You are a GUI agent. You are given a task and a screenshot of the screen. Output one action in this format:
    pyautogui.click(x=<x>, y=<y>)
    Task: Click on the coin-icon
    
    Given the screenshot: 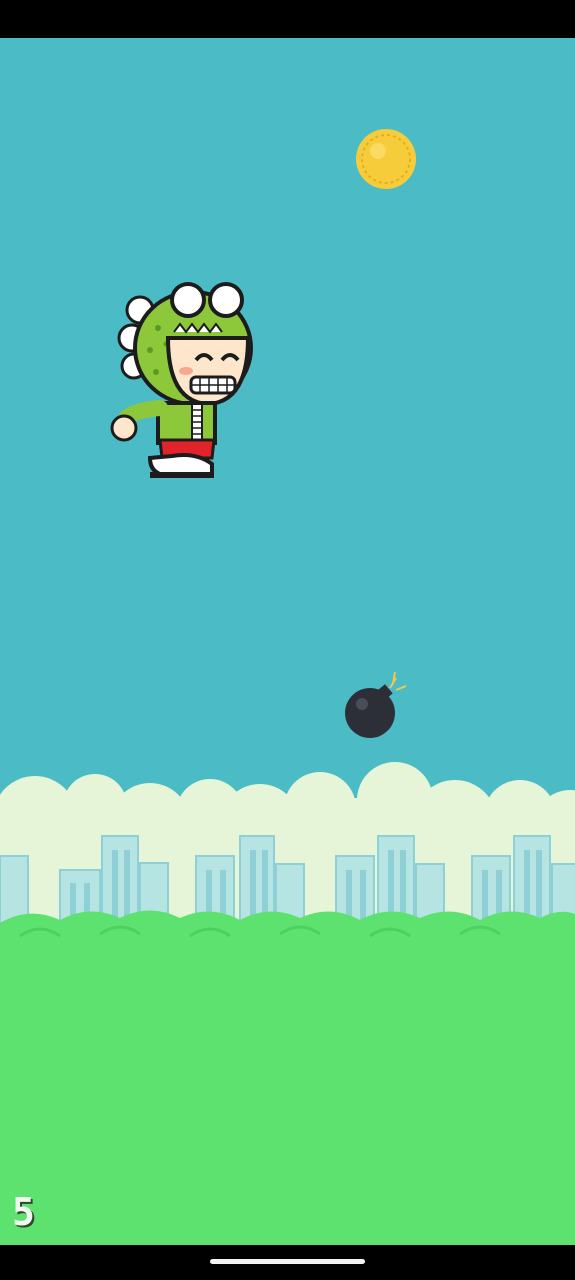 What is the action you would take?
    pyautogui.click(x=386, y=159)
    